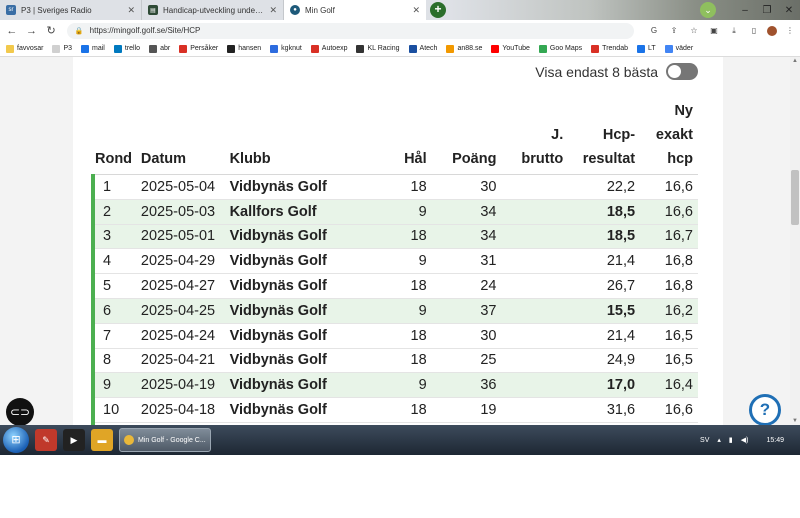 This screenshot has height=518, width=800. I want to click on folder-app-icon: ▬, so click(102, 440).